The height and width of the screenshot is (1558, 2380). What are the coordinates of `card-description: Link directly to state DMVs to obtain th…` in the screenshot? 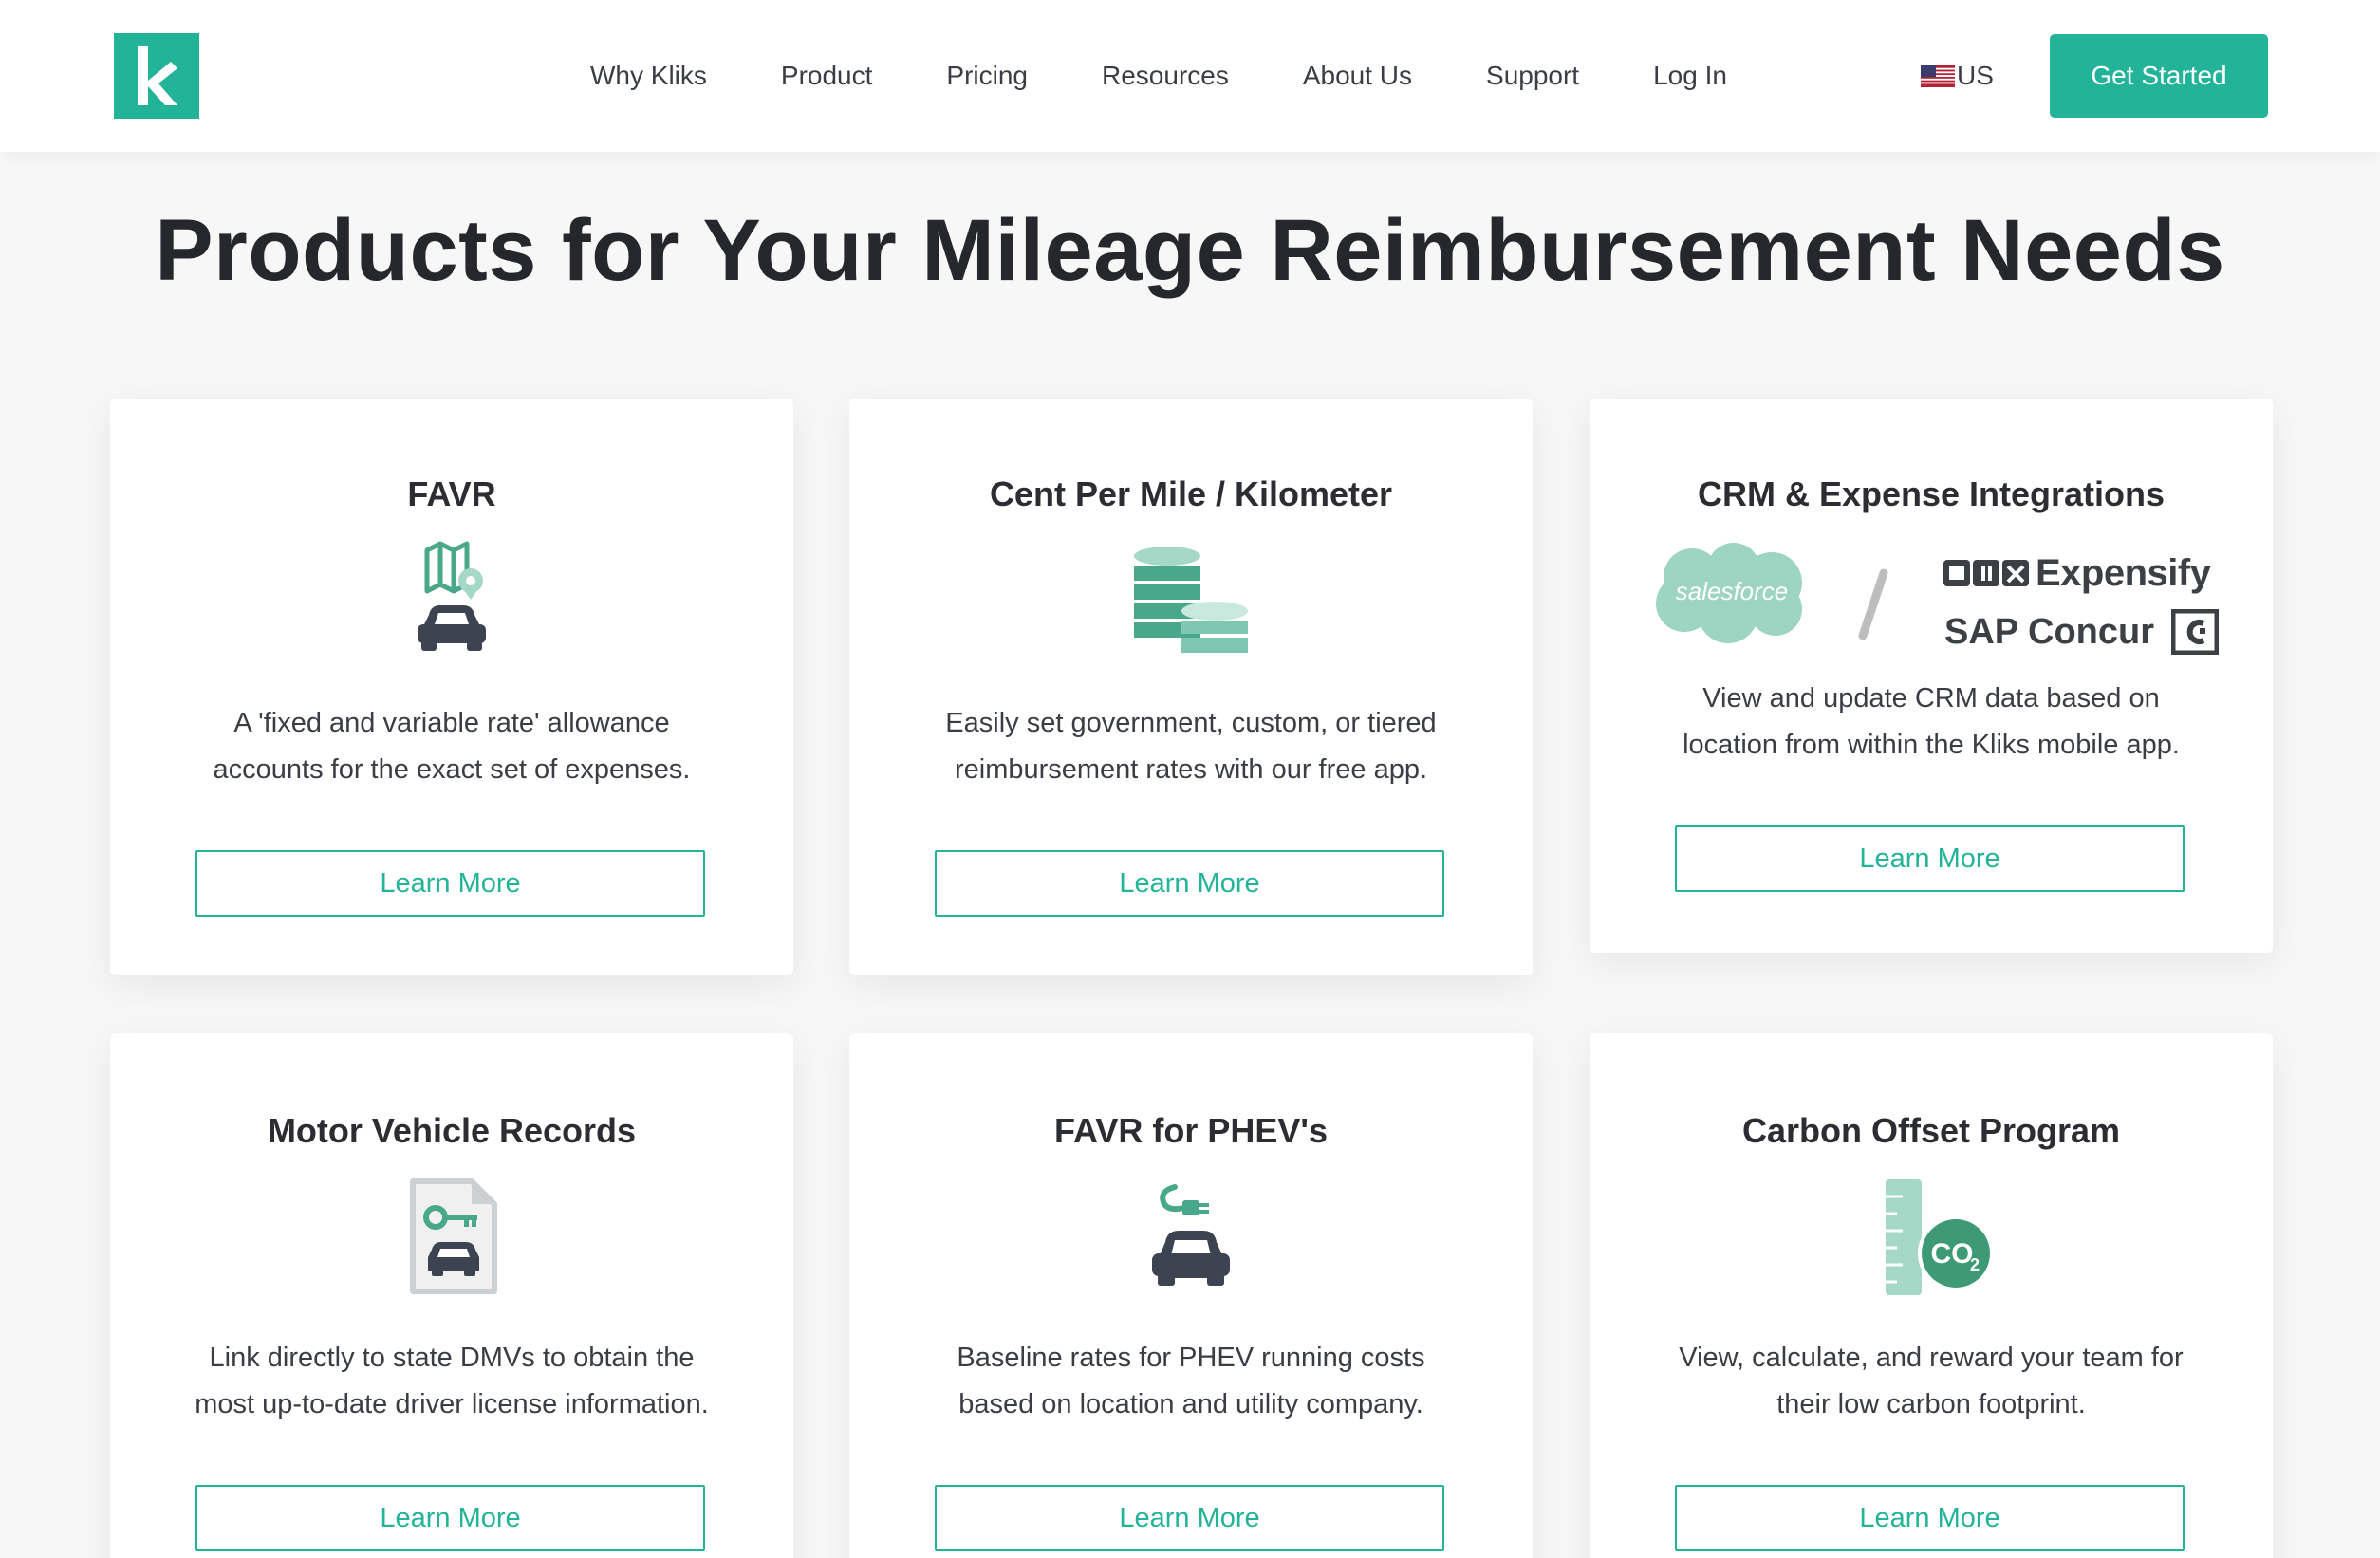 It's located at (452, 1381).